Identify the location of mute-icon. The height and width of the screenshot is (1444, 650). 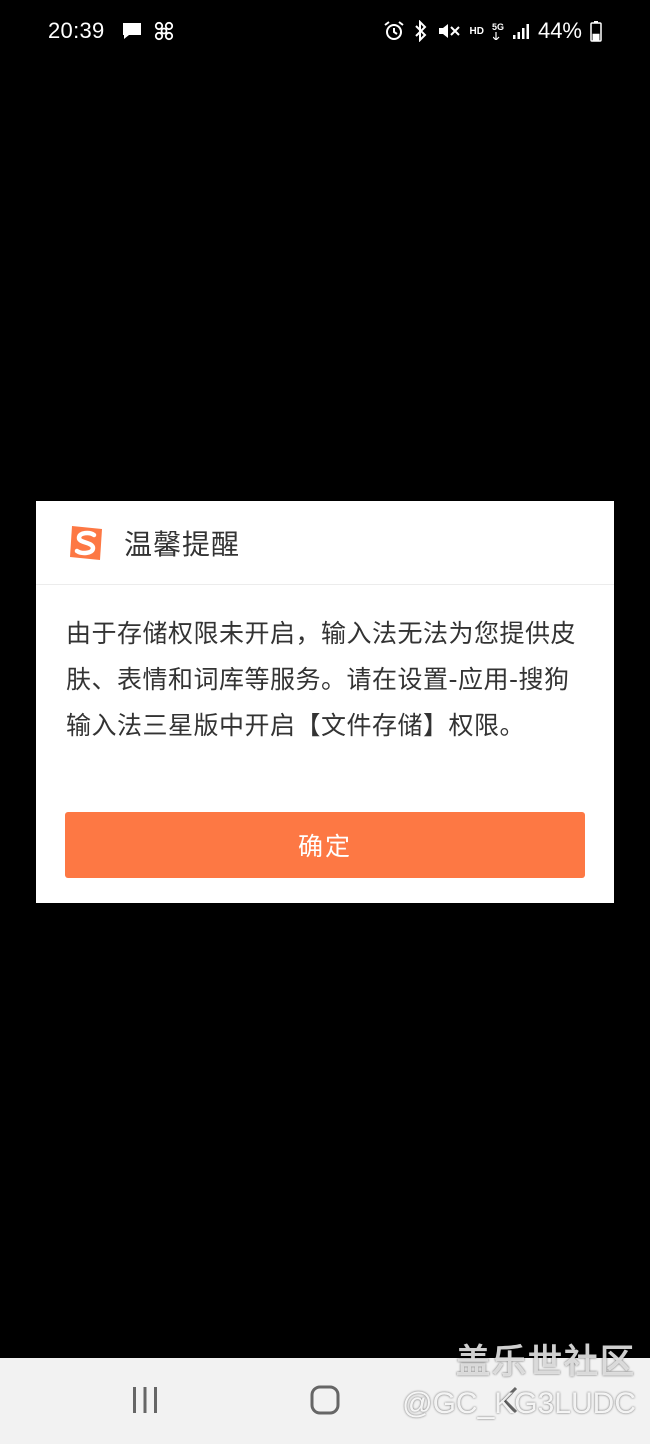
(449, 31).